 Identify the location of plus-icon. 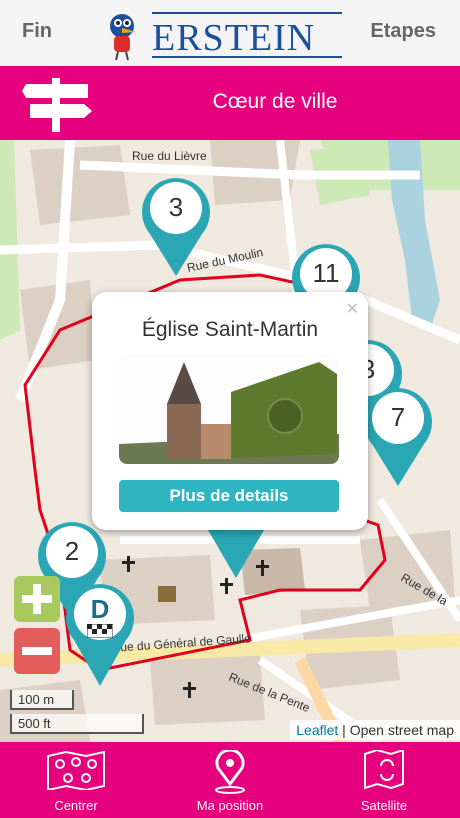
(37, 599).